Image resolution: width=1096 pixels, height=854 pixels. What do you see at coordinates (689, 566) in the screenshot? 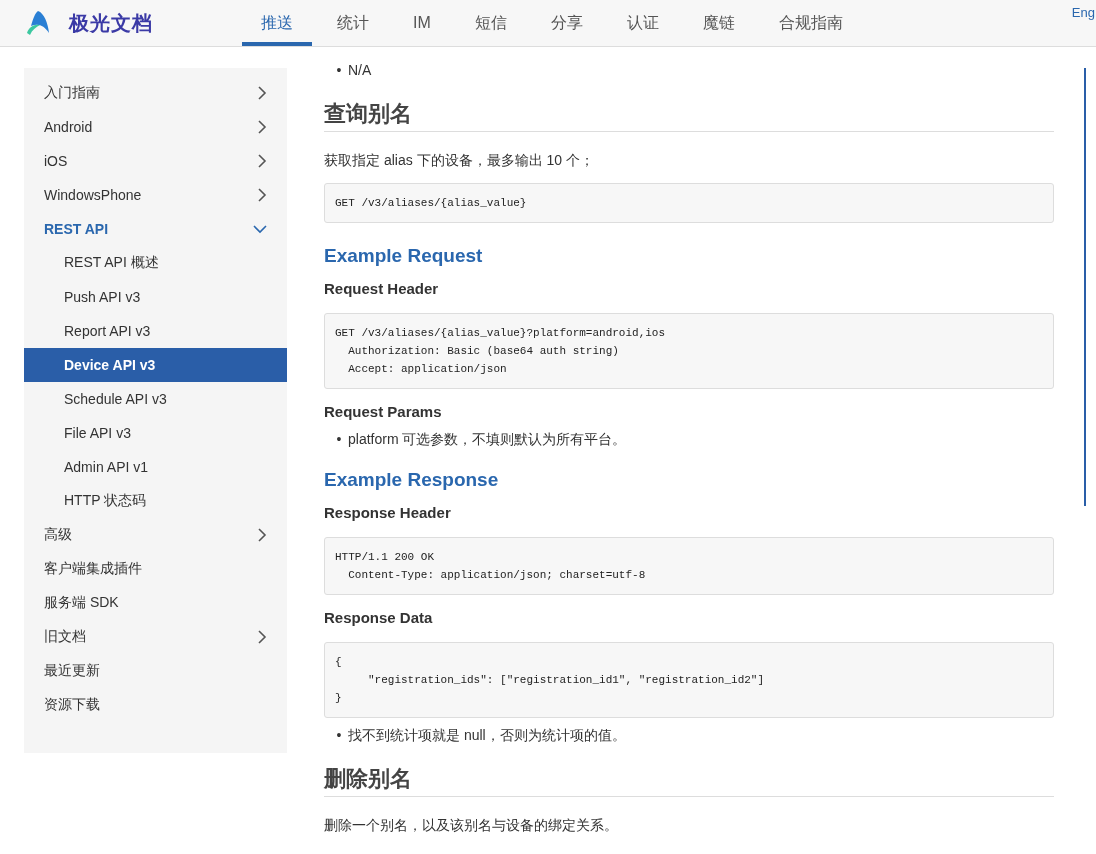
I see `code-block: HTTP/1.1 200 OK Content-Type: application/json; charset=utf-8` at bounding box center [689, 566].